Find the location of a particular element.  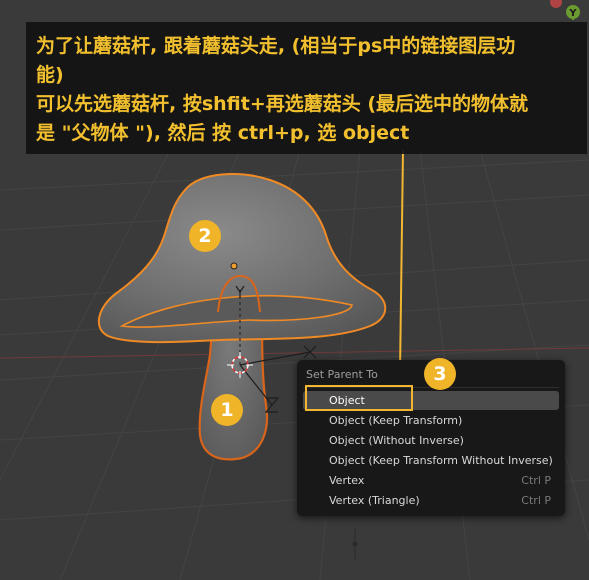

navigation-gizmo: Y is located at coordinates (568, 11).